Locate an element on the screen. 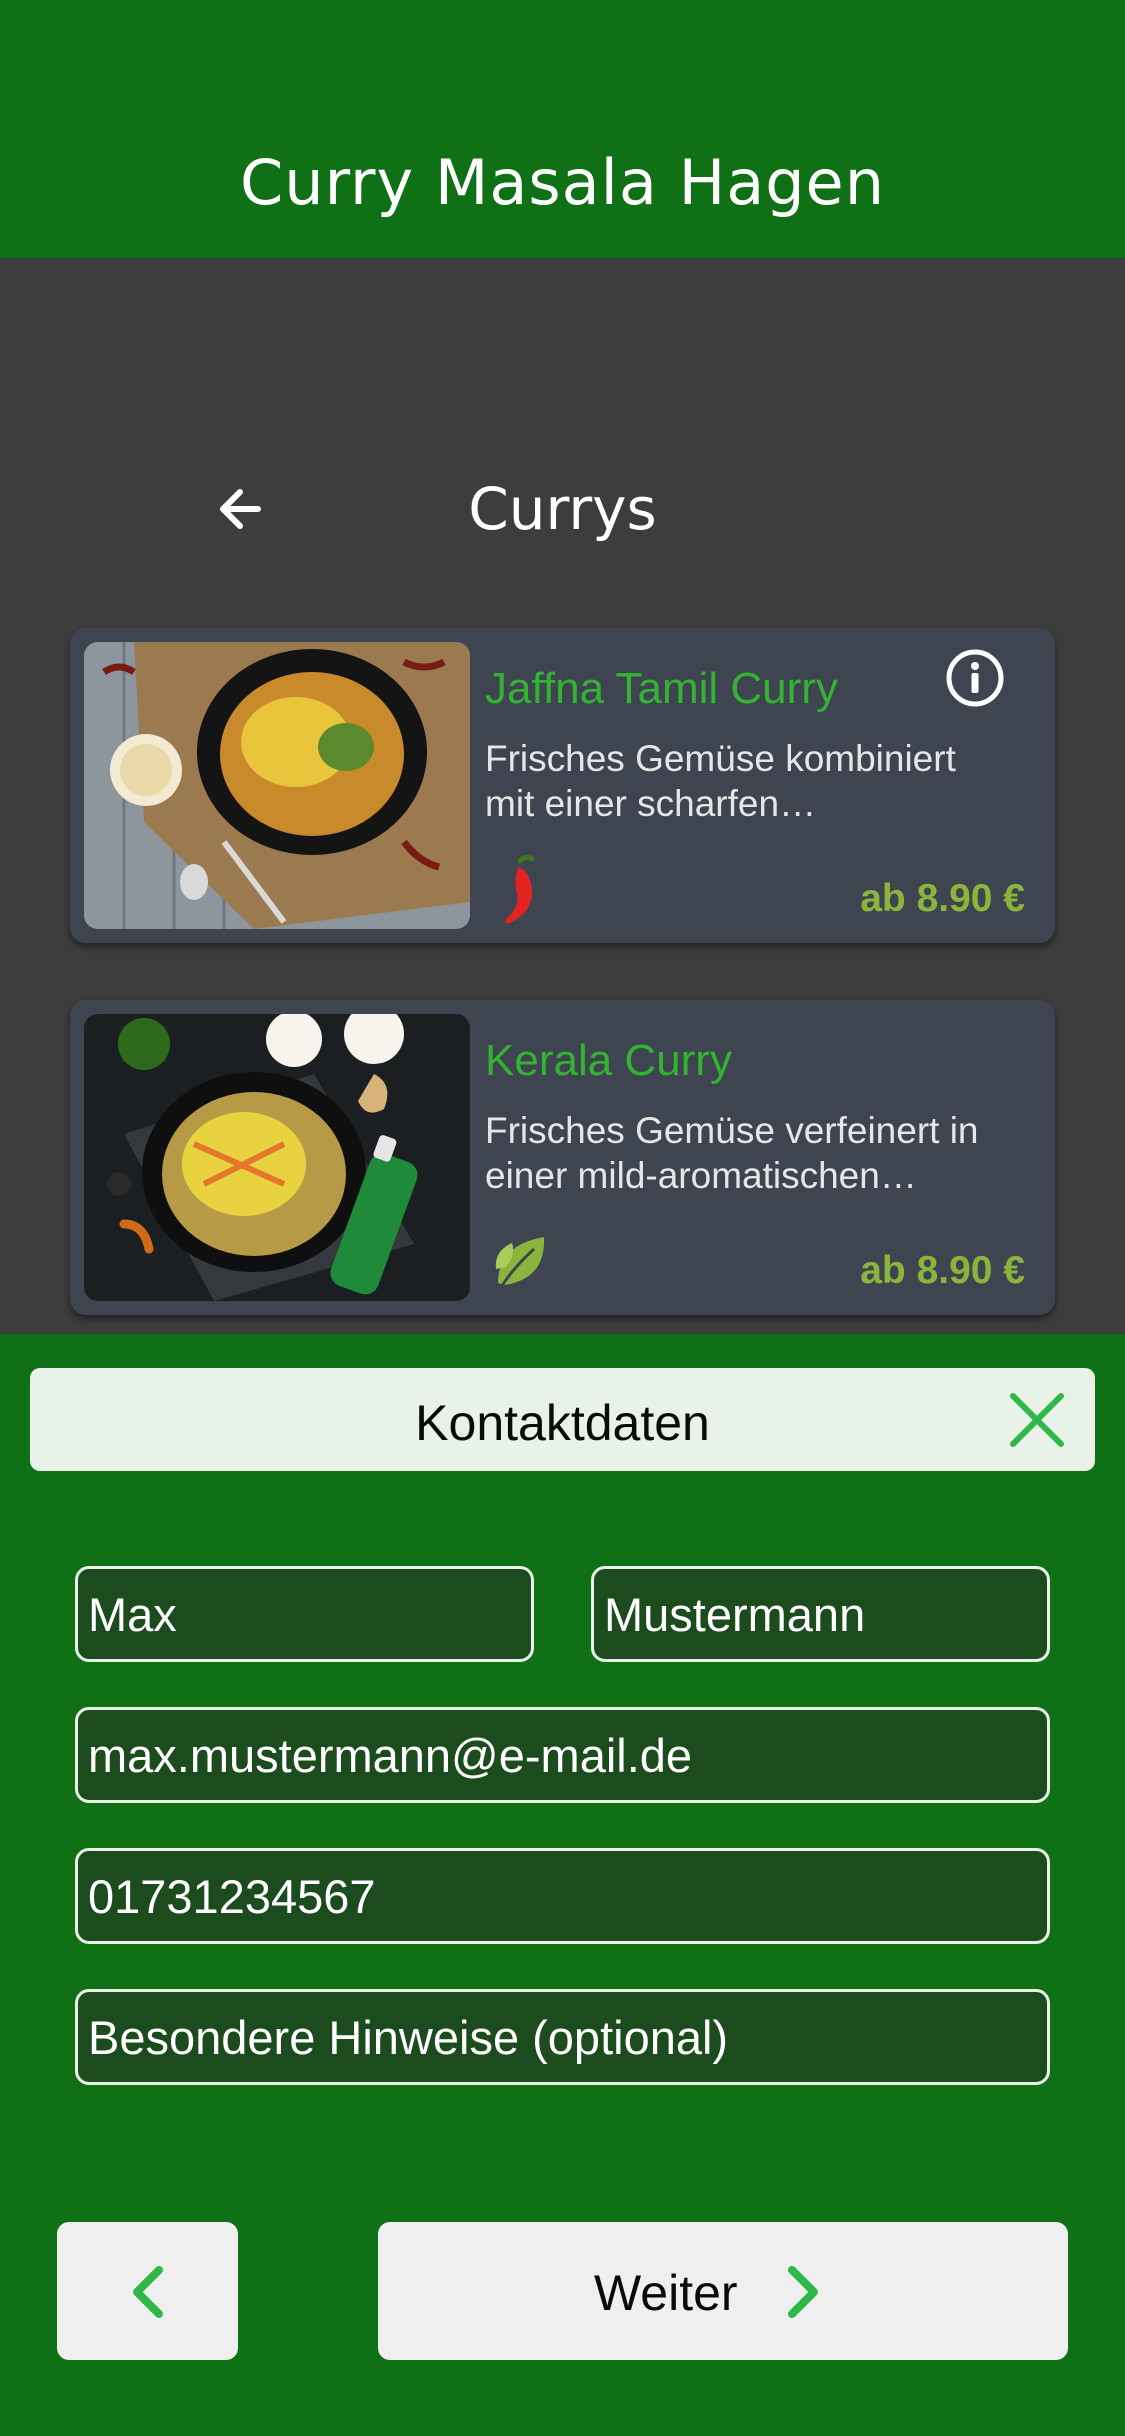  chevron-right-icon is located at coordinates (803, 2292).